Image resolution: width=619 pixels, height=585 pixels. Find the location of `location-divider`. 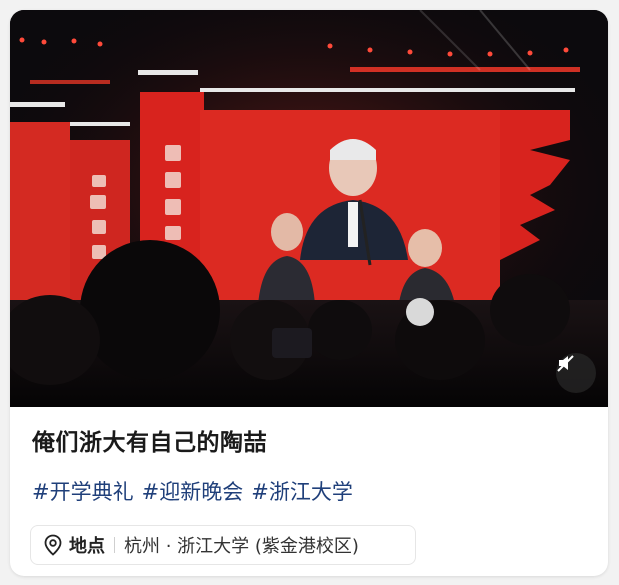

location-divider is located at coordinates (114, 545).